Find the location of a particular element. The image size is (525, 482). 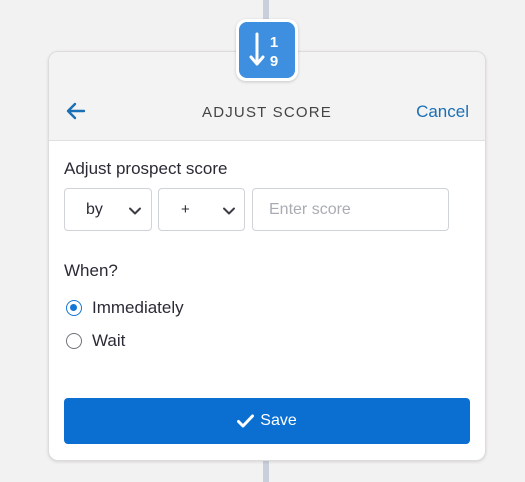

check-icon is located at coordinates (246, 421).